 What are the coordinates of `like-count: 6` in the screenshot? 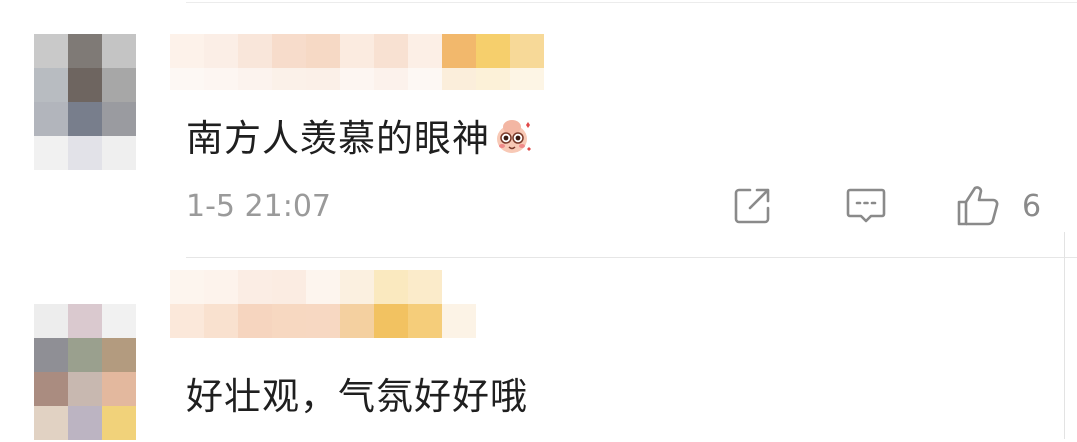 It's located at (1032, 206).